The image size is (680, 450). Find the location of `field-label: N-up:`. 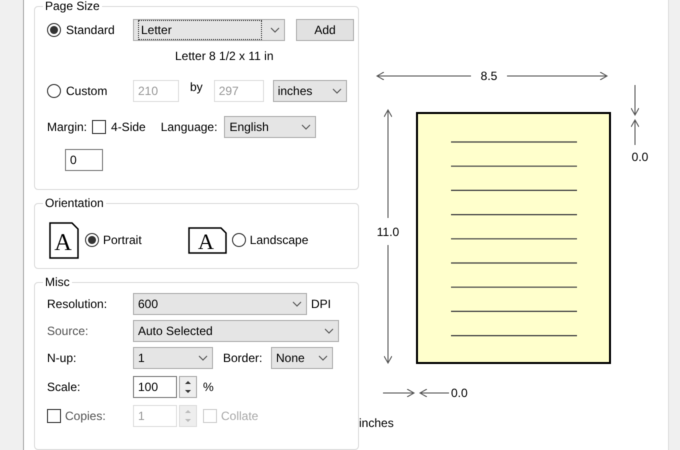

field-label: N-up: is located at coordinates (62, 358).